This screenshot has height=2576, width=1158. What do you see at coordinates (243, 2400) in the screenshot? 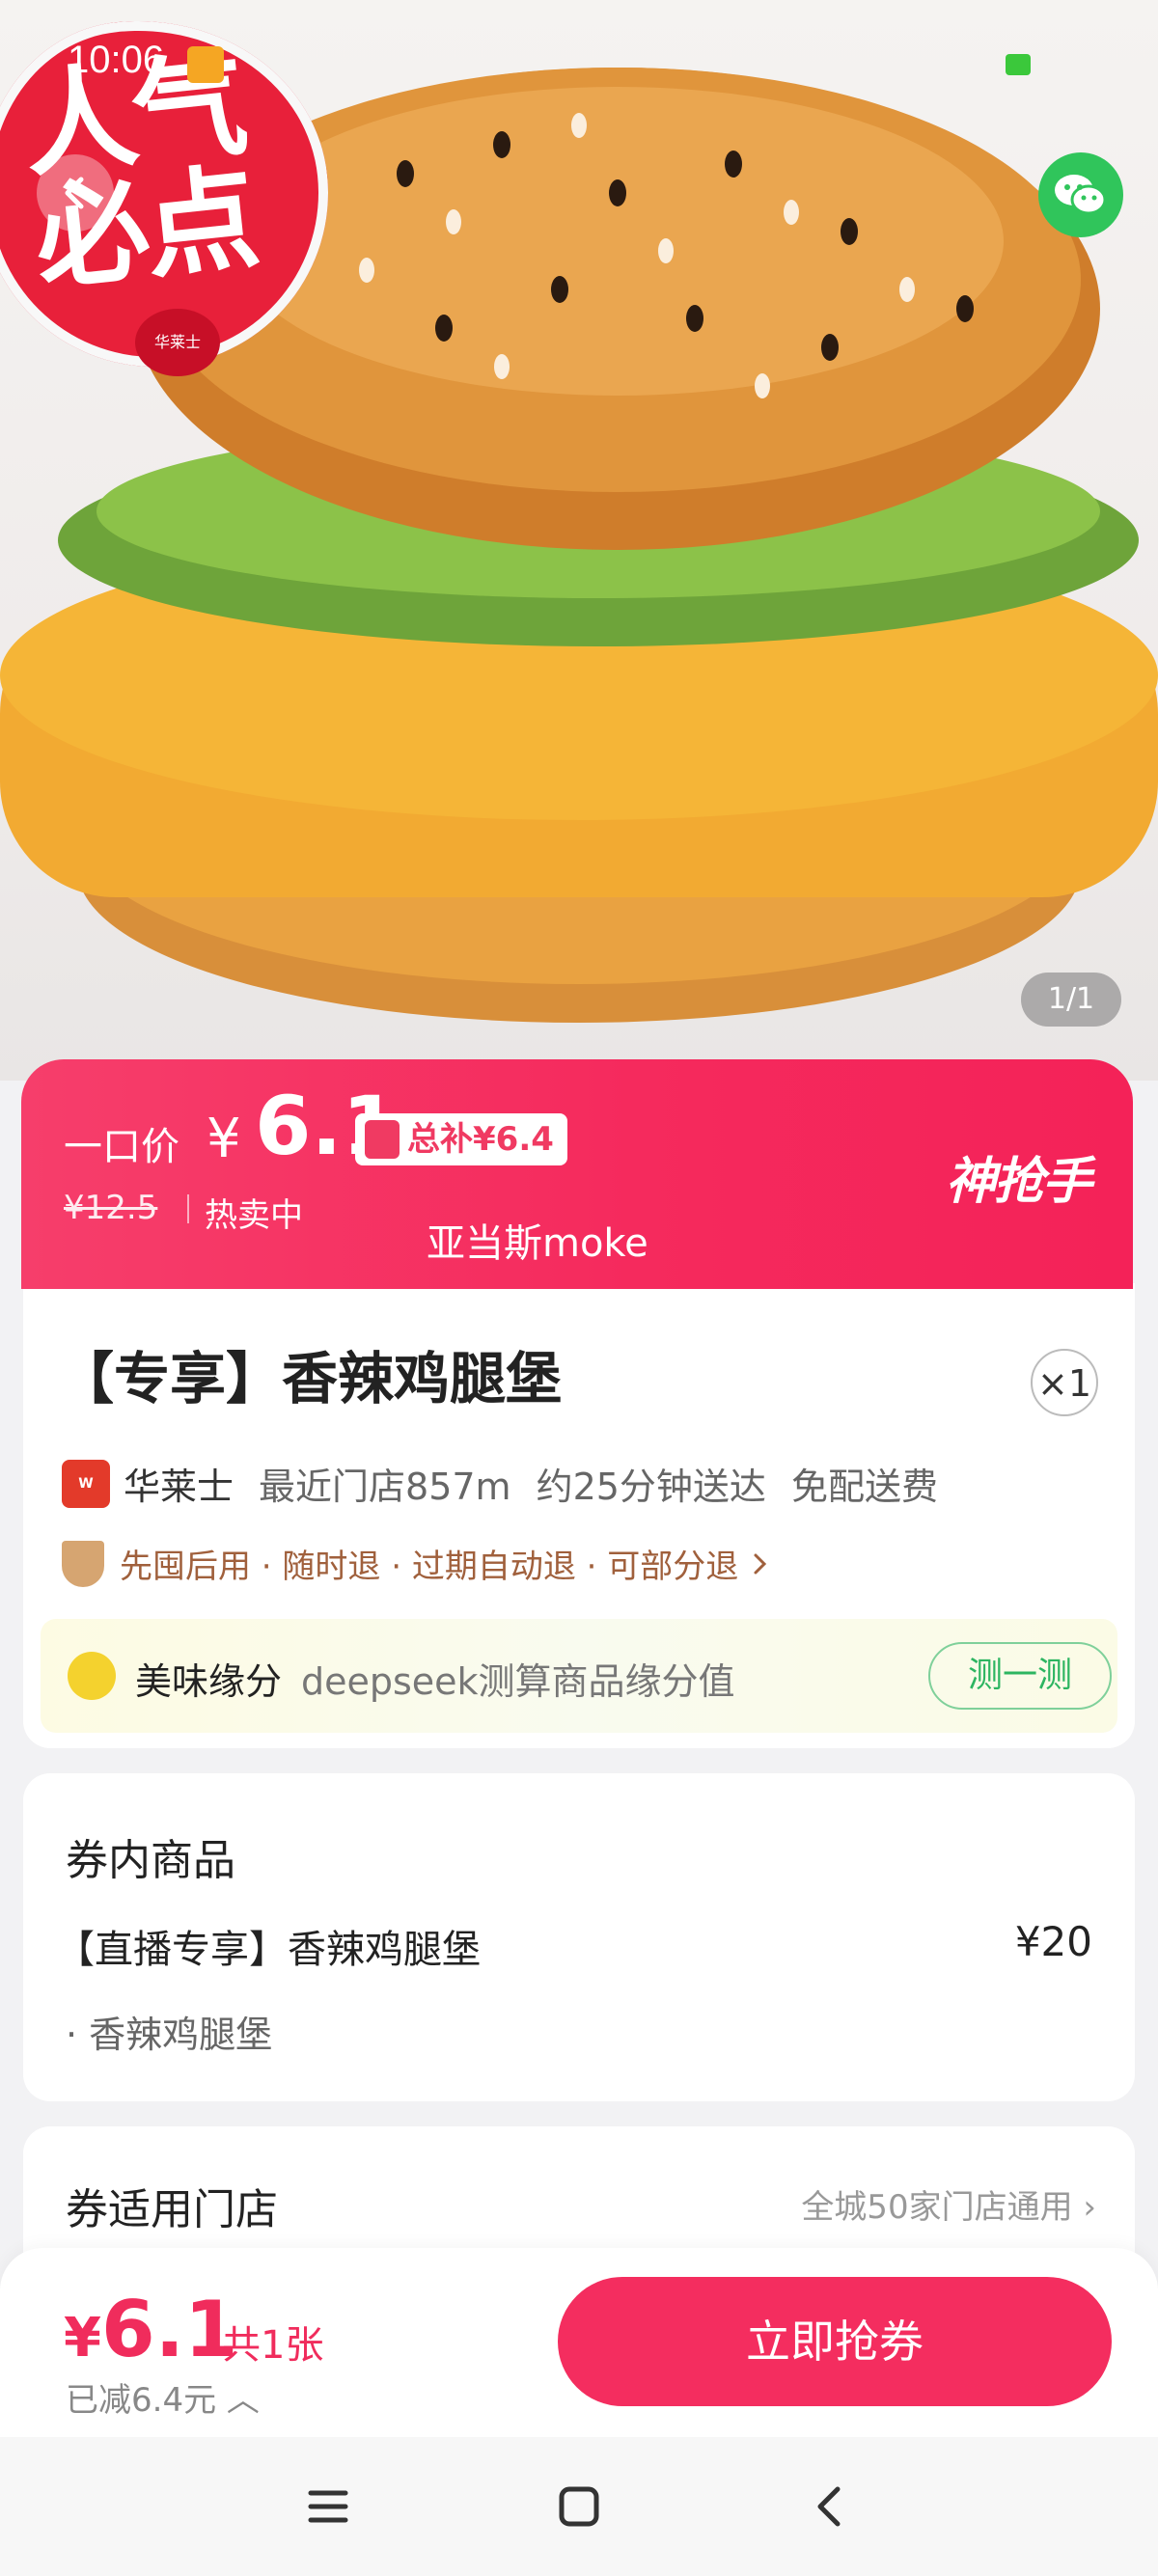
I see `chevron-up-icon: ︿` at bounding box center [243, 2400].